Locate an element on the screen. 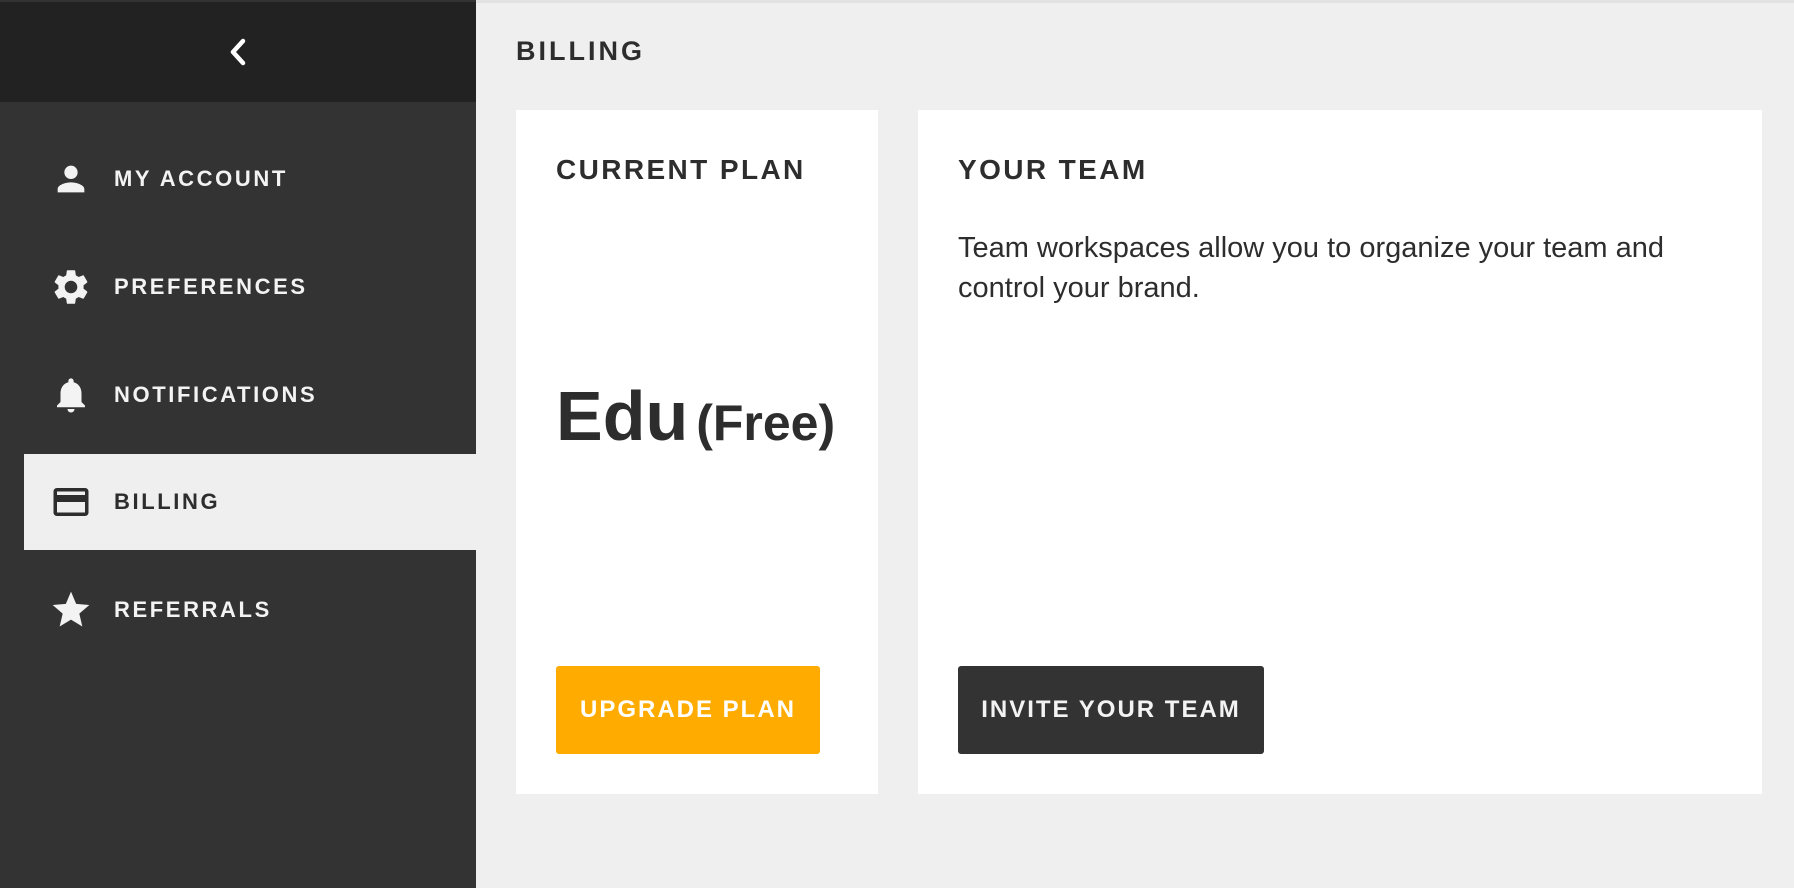 The height and width of the screenshot is (888, 1794). sidebar-item-label: MY ACCOUNT is located at coordinates (201, 178).